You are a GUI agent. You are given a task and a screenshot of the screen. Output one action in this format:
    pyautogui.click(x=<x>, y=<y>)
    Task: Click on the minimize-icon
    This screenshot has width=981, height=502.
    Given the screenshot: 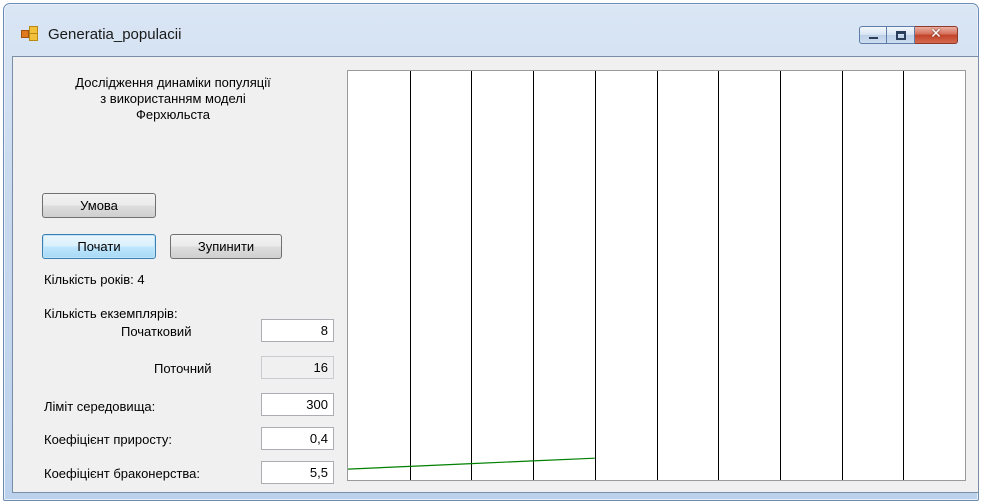 What is the action you would take?
    pyautogui.click(x=873, y=38)
    